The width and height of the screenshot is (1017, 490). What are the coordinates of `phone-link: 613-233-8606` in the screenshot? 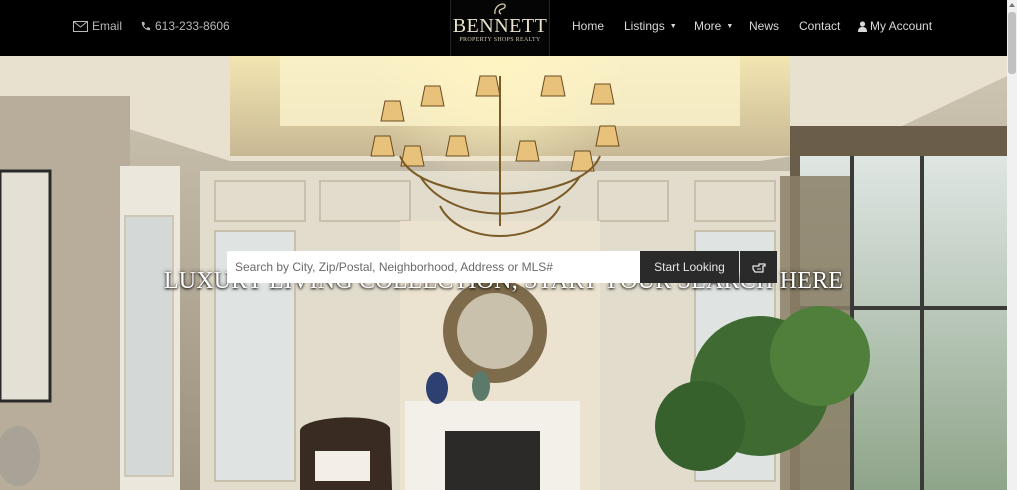 It's located at (185, 26).